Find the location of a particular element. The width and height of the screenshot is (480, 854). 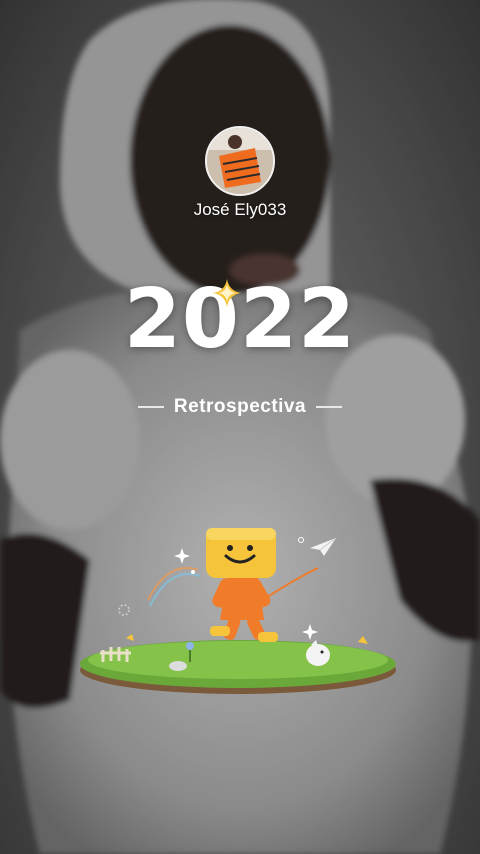

mascot-illustration is located at coordinates (238, 611).